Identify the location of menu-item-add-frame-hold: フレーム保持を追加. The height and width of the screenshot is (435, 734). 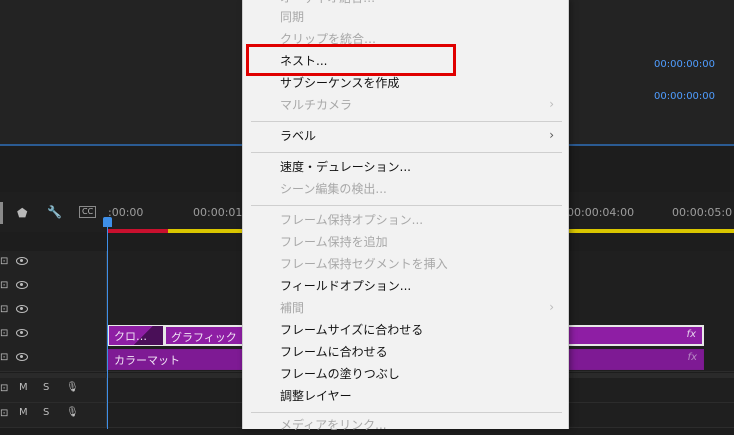
(334, 242).